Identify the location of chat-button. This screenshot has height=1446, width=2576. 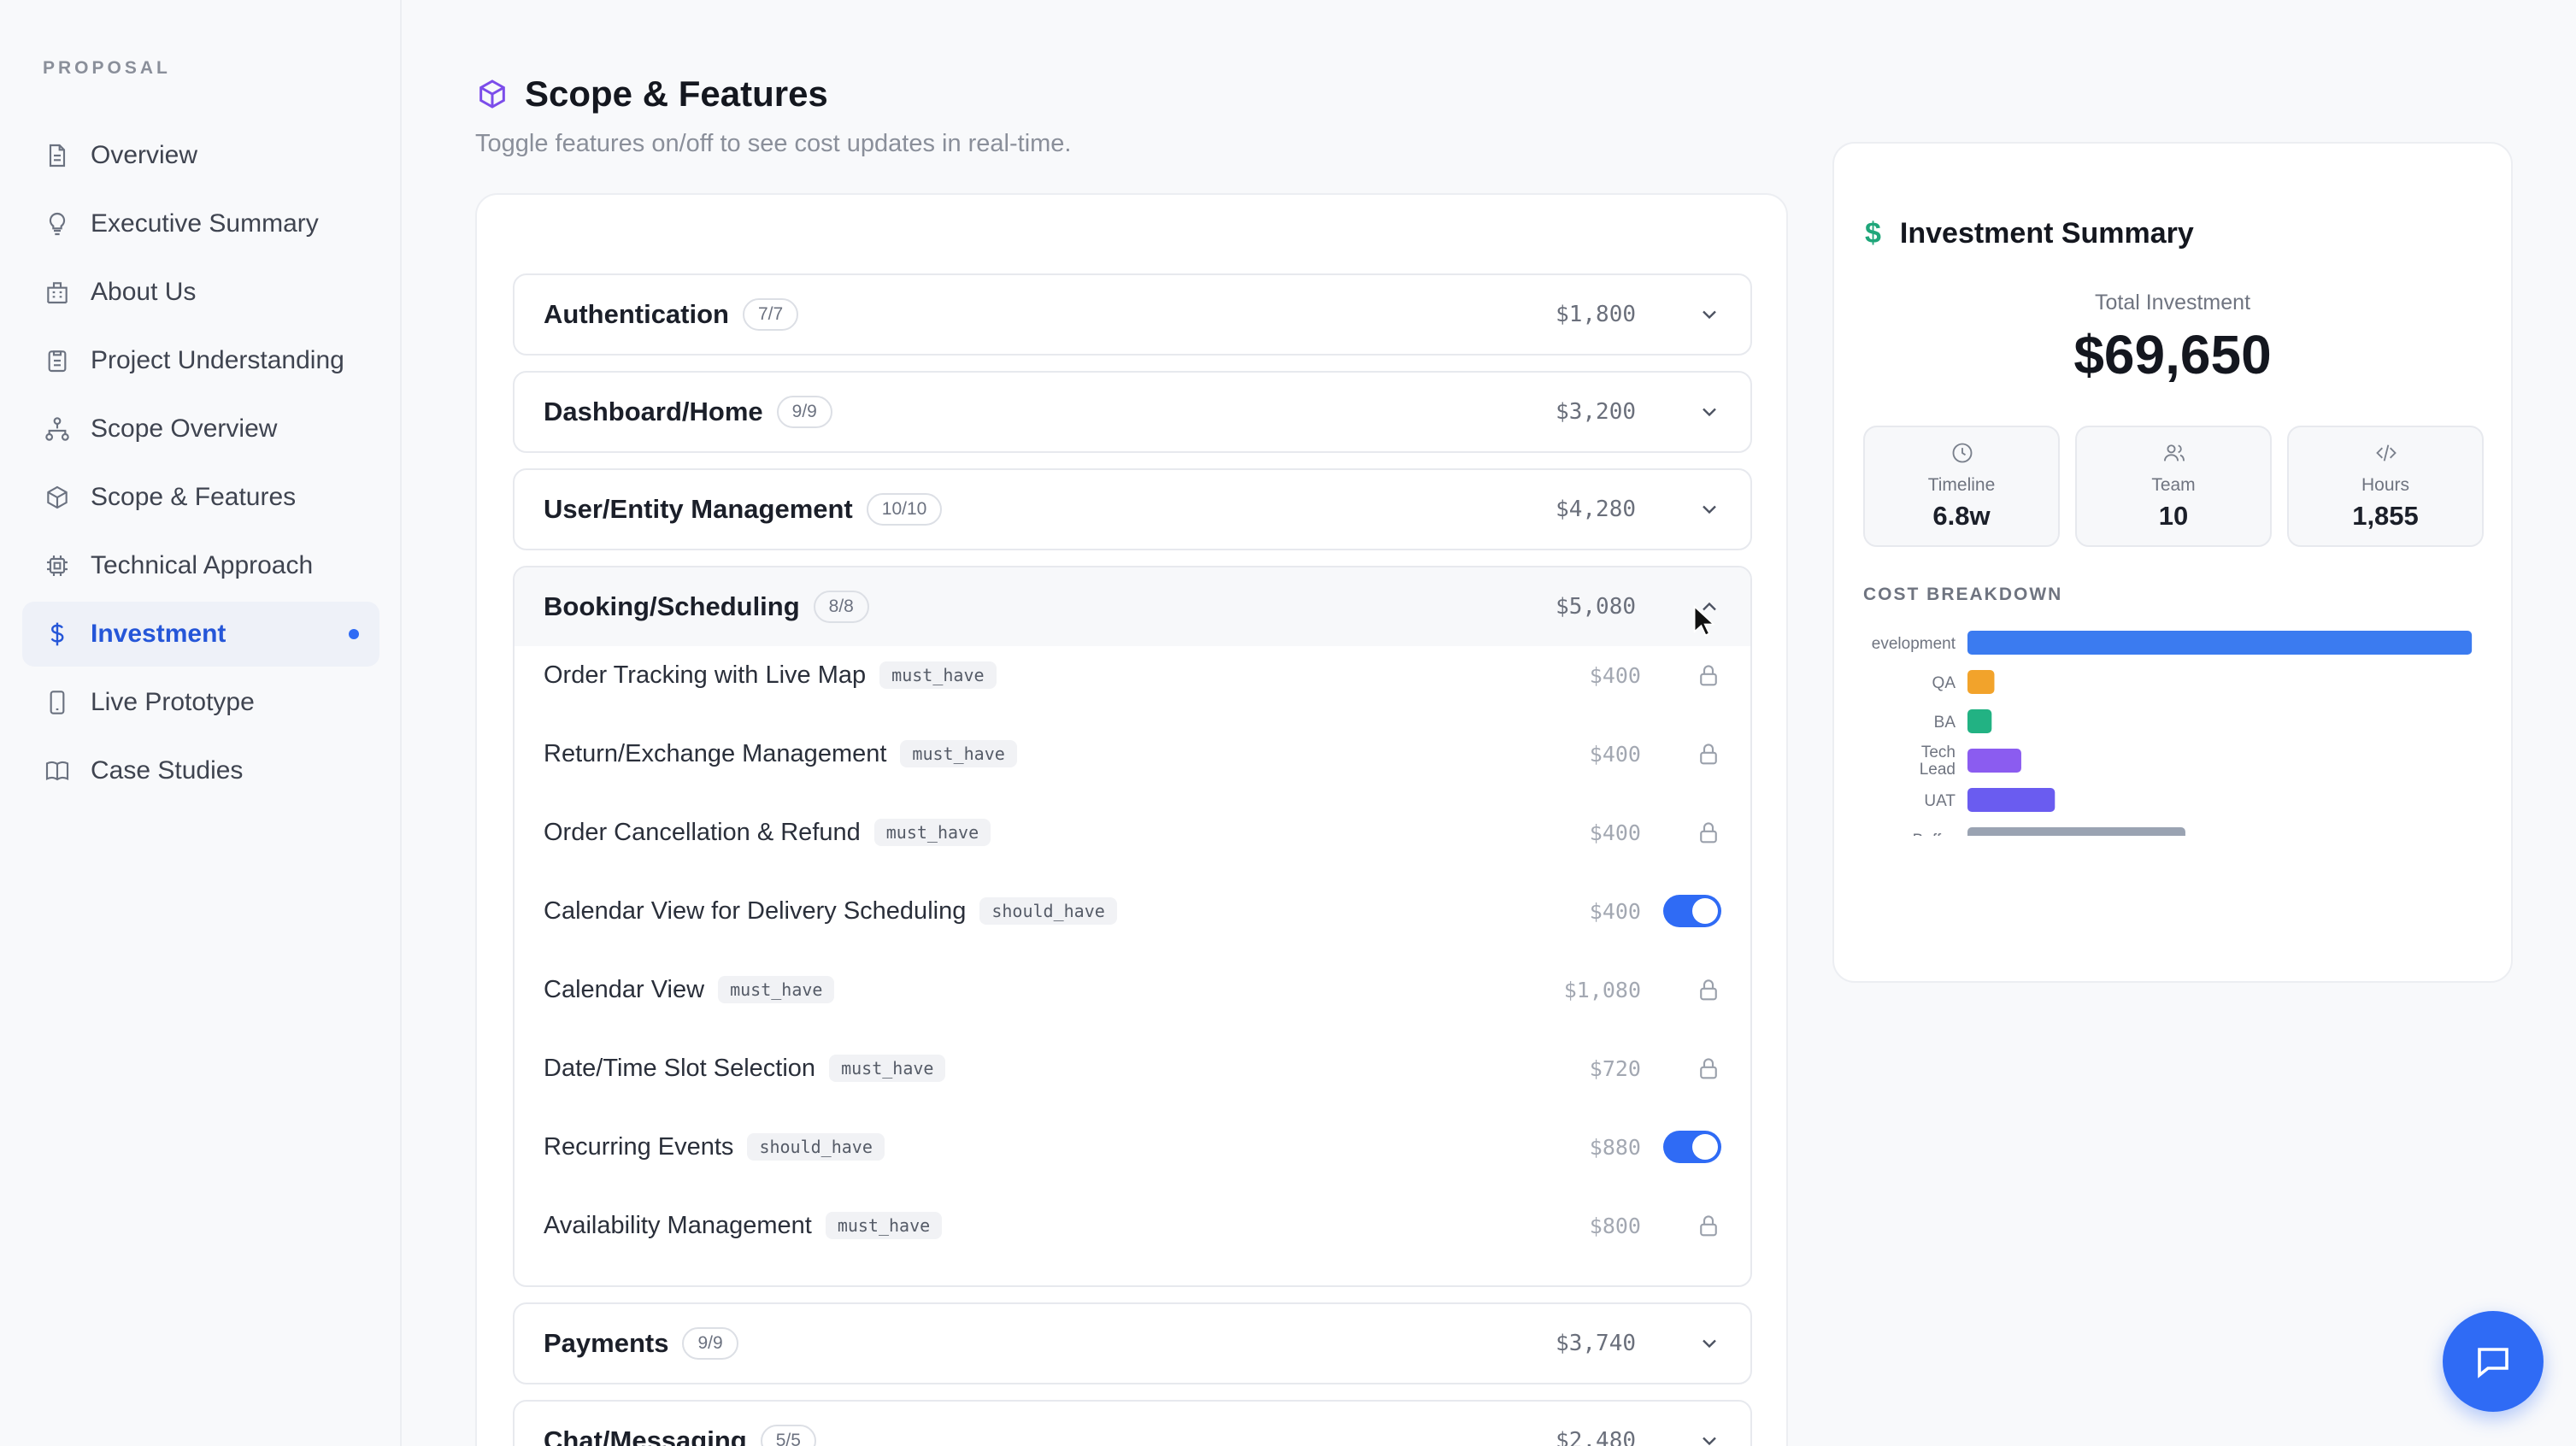
(2493, 1361).